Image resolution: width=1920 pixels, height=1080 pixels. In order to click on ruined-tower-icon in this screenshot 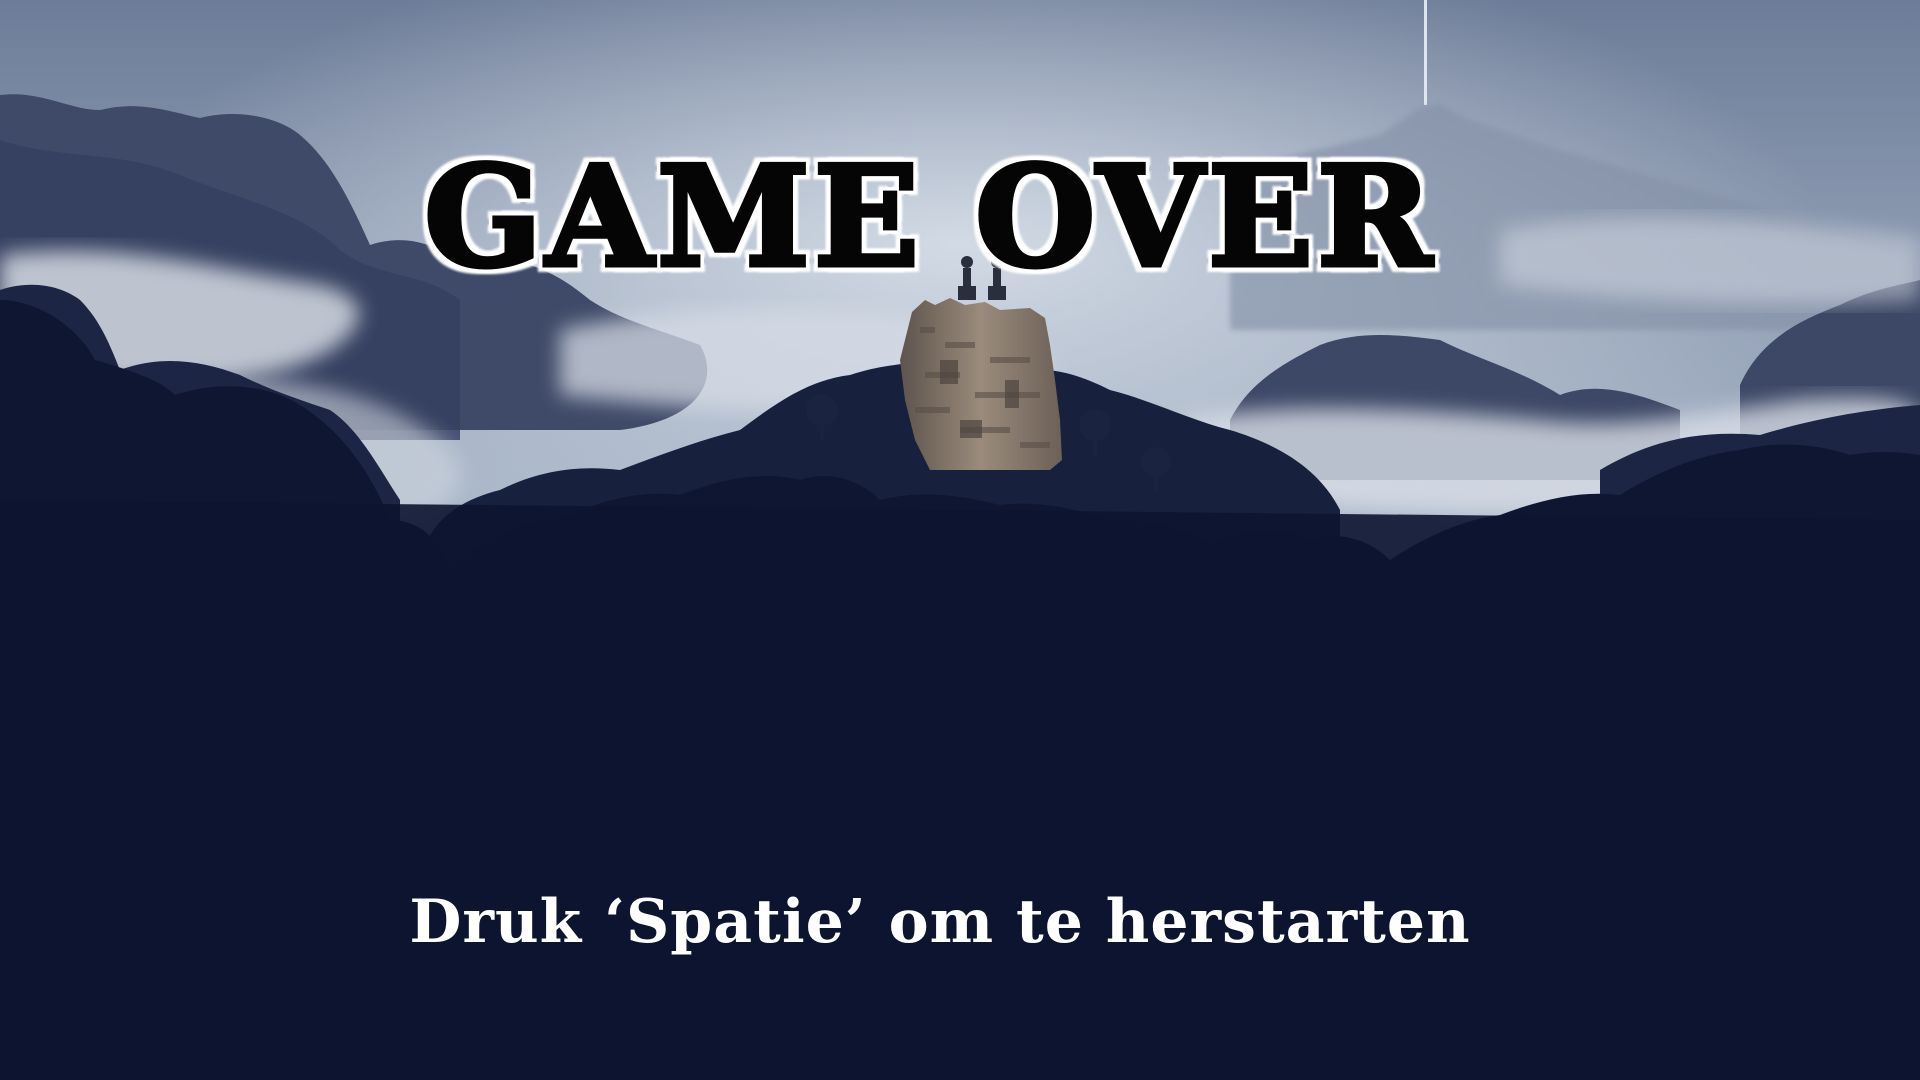, I will do `click(981, 384)`.